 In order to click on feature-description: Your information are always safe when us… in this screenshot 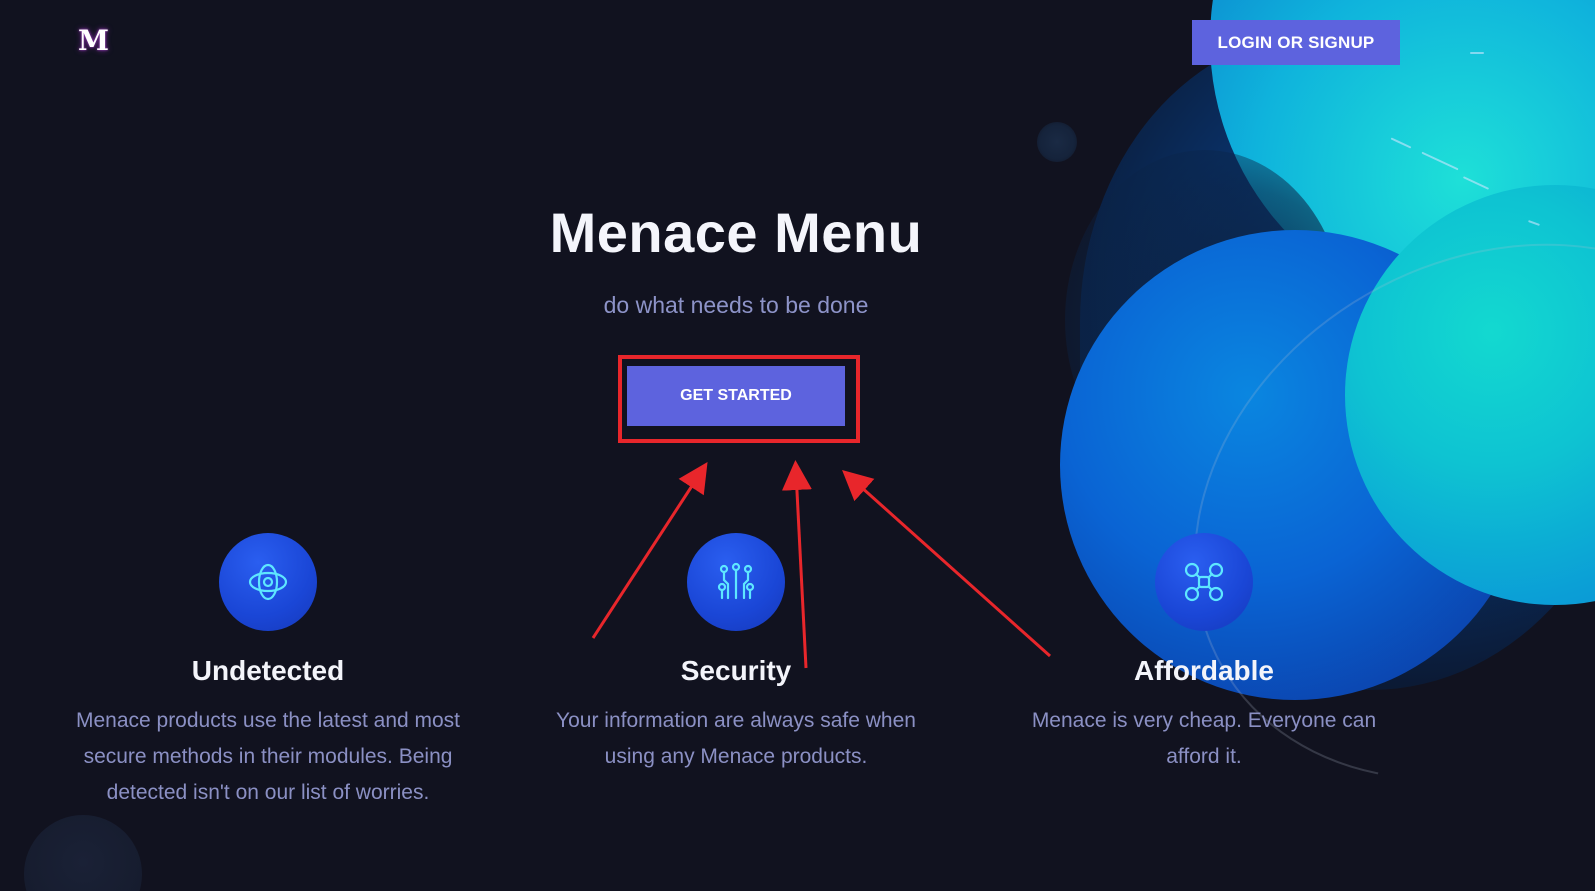, I will do `click(736, 738)`.